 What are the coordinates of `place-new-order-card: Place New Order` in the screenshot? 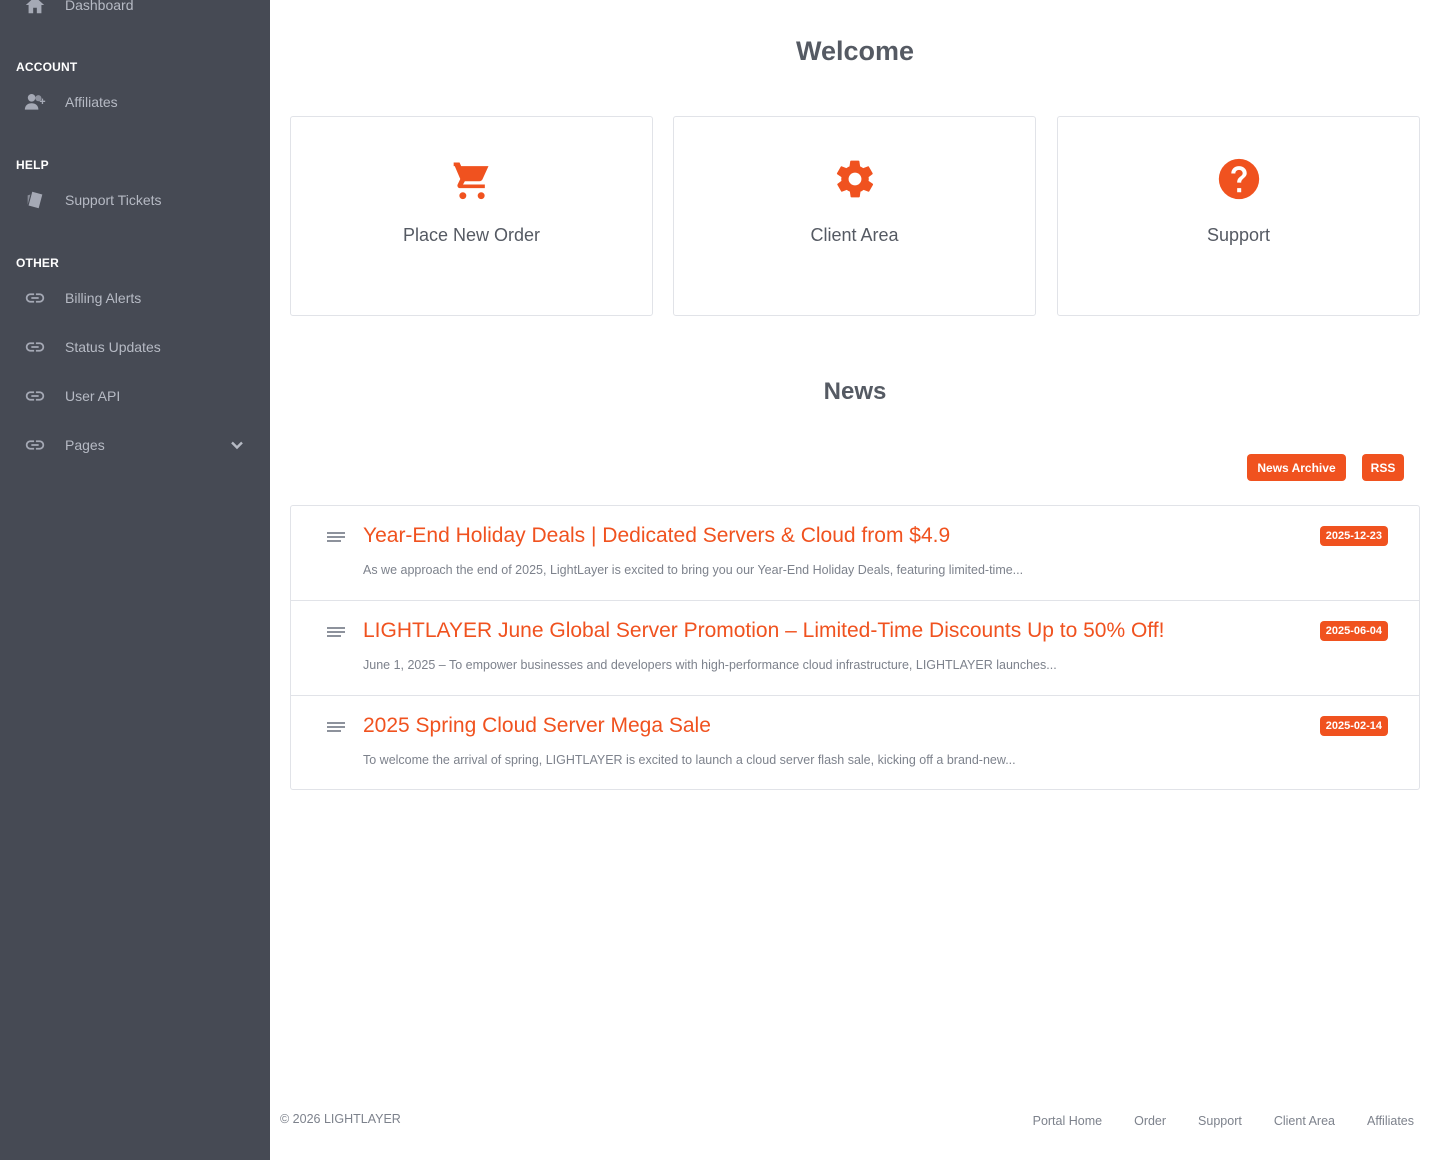 It's located at (471, 216).